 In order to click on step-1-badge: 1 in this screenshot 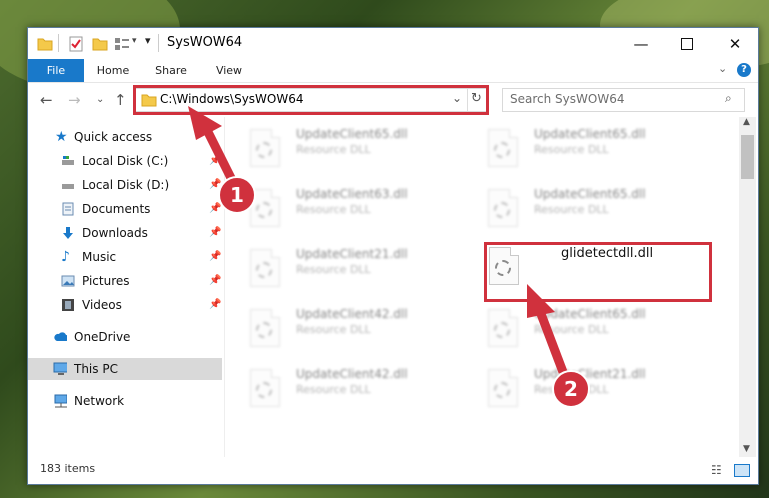, I will do `click(237, 195)`.